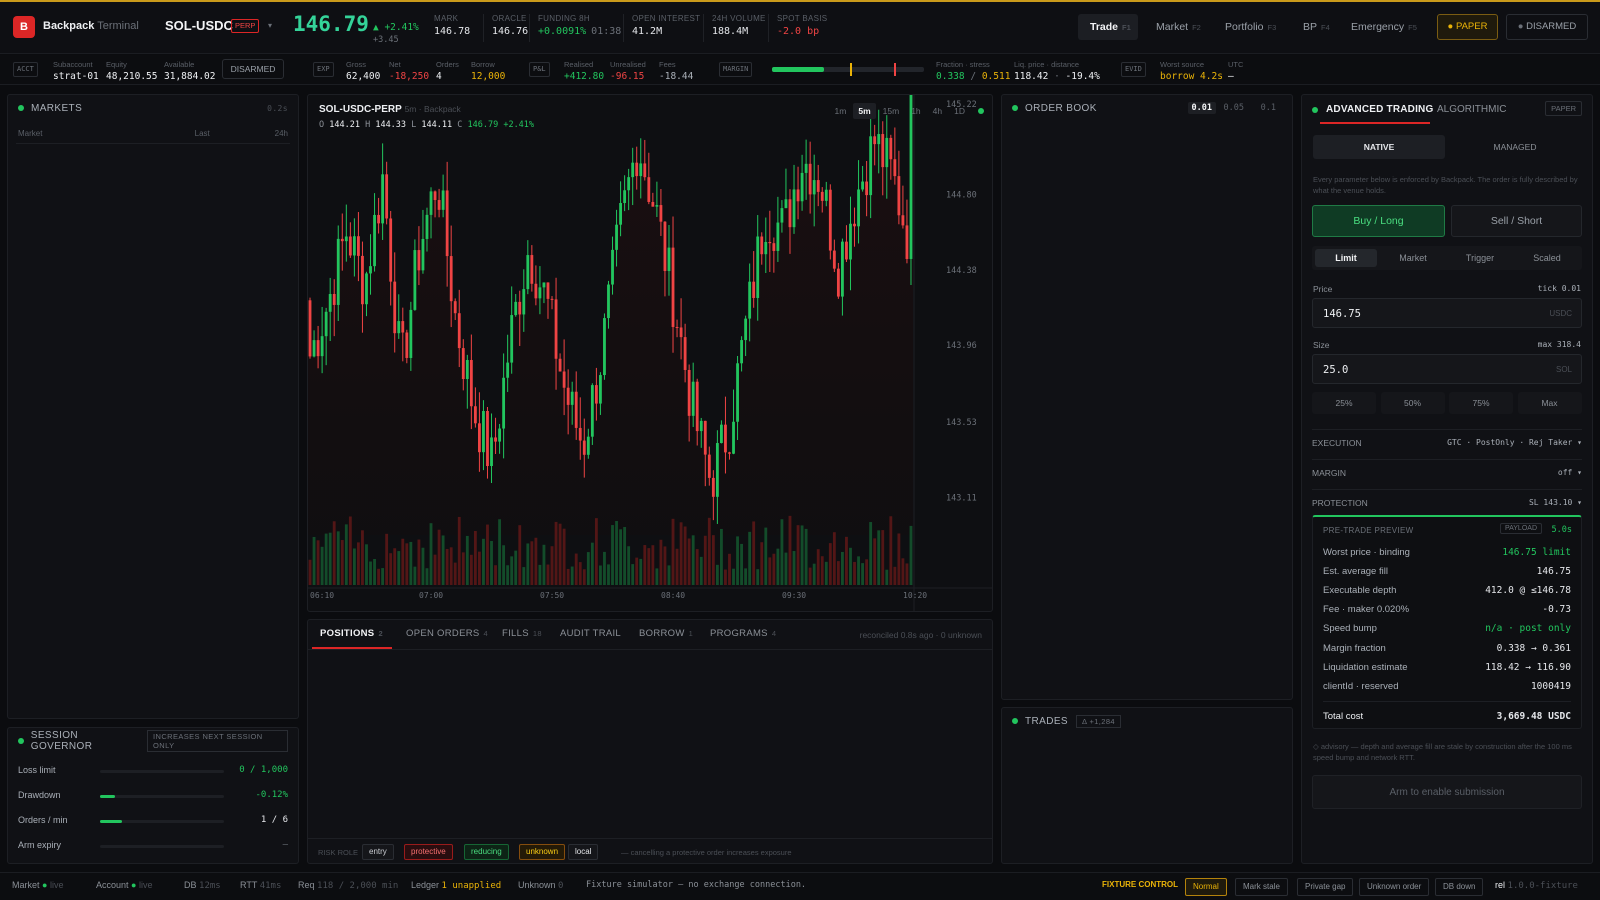 The width and height of the screenshot is (1600, 900). Describe the element at coordinates (1471, 109) in the screenshot. I see `tab-algorithmic: ALGORITHMIC` at that location.